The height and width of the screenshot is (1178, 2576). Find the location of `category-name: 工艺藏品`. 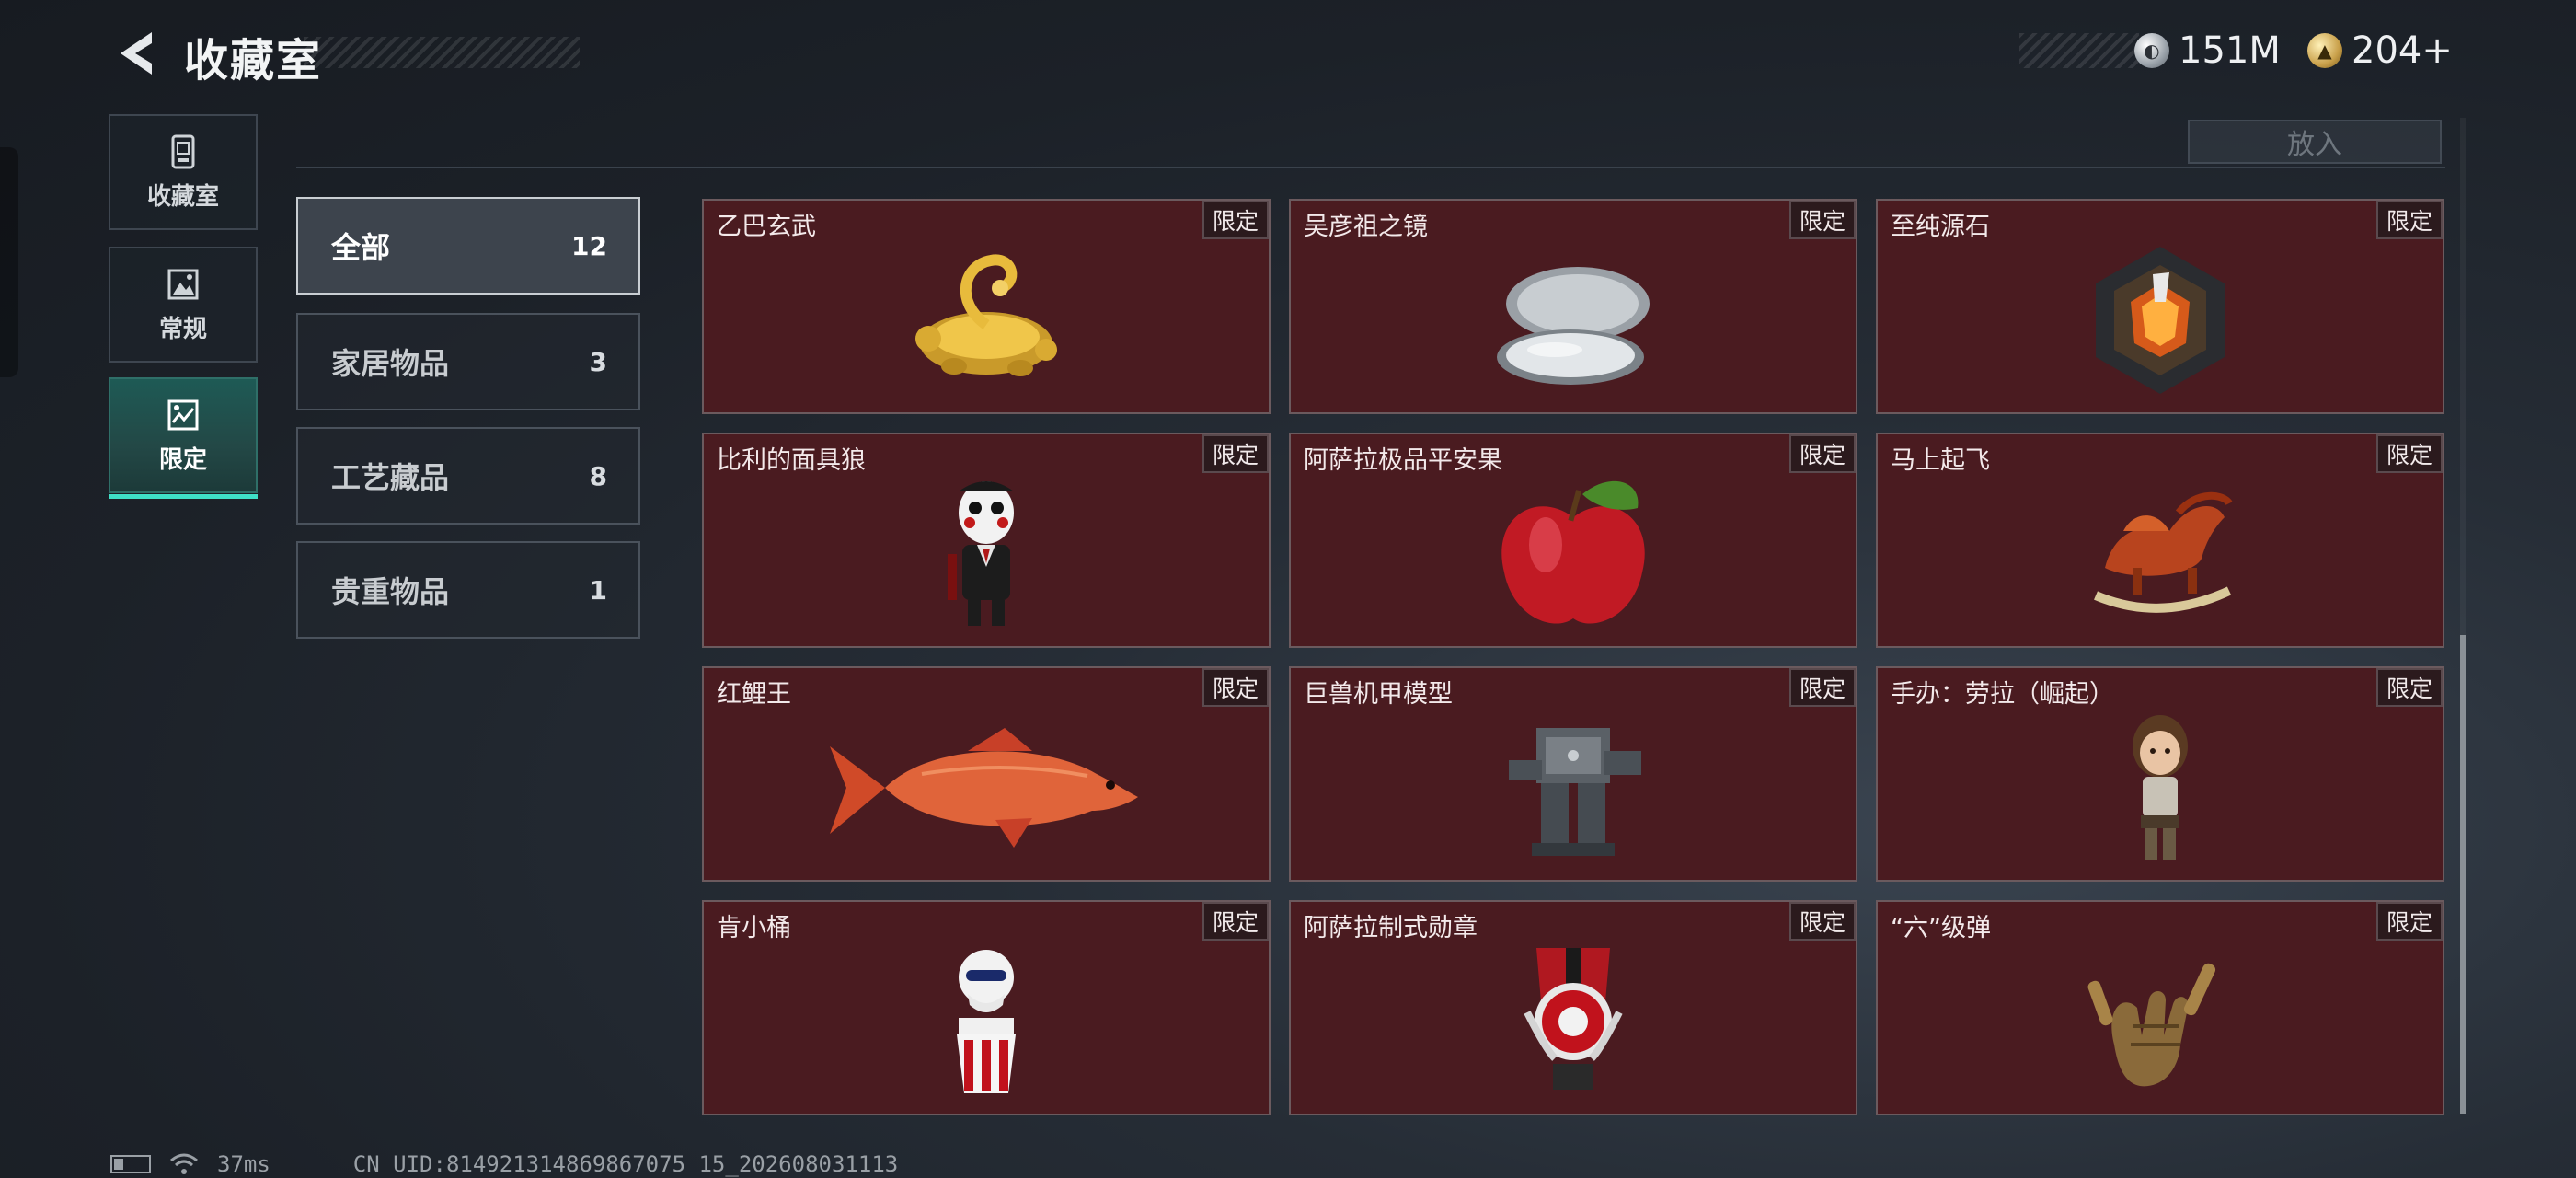

category-name: 工艺藏品 is located at coordinates (390, 477).